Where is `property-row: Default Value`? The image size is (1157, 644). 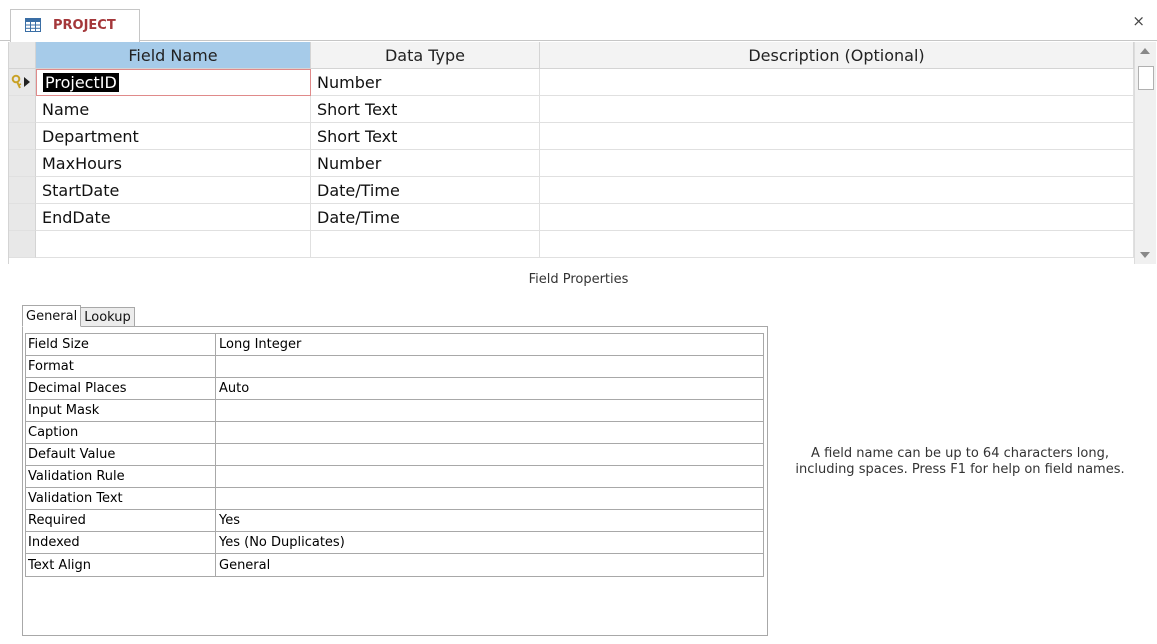
property-row: Default Value is located at coordinates (394, 455).